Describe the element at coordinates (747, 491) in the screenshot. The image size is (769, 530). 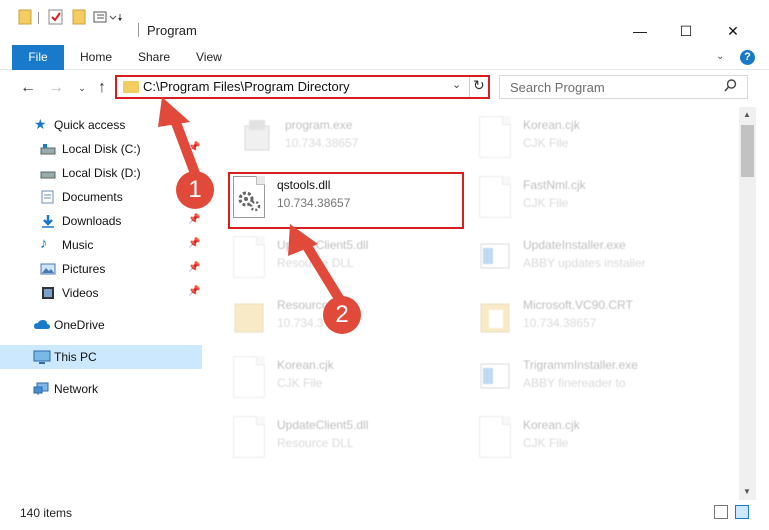
I see `scroll-down-icon: ▼` at that location.